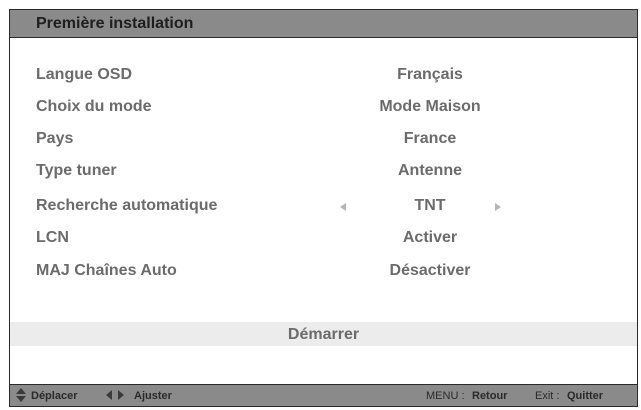 Image resolution: width=641 pixels, height=410 pixels. What do you see at coordinates (323, 173) in the screenshot?
I see `setting-row-tuner-type: Type tuner Antenne` at bounding box center [323, 173].